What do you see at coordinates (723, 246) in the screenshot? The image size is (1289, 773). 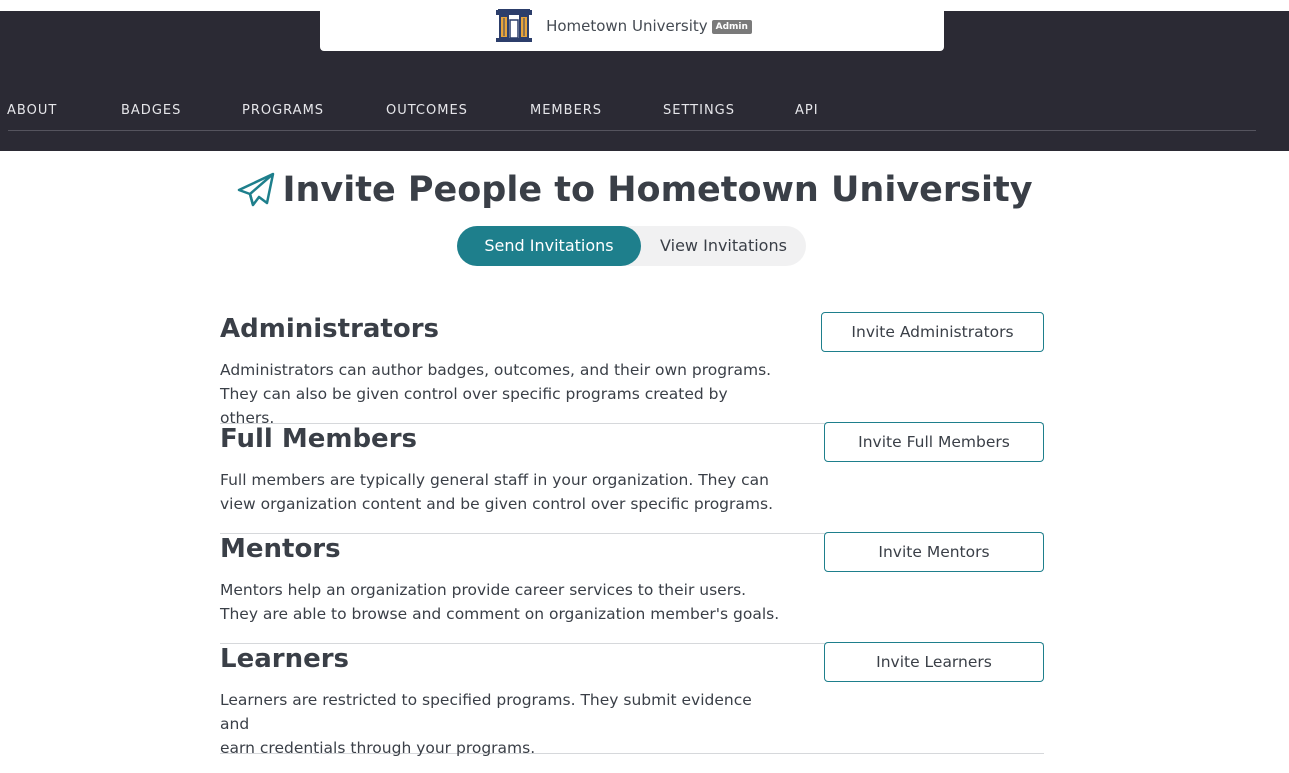 I see `tab-view-invitations: View Invitations` at bounding box center [723, 246].